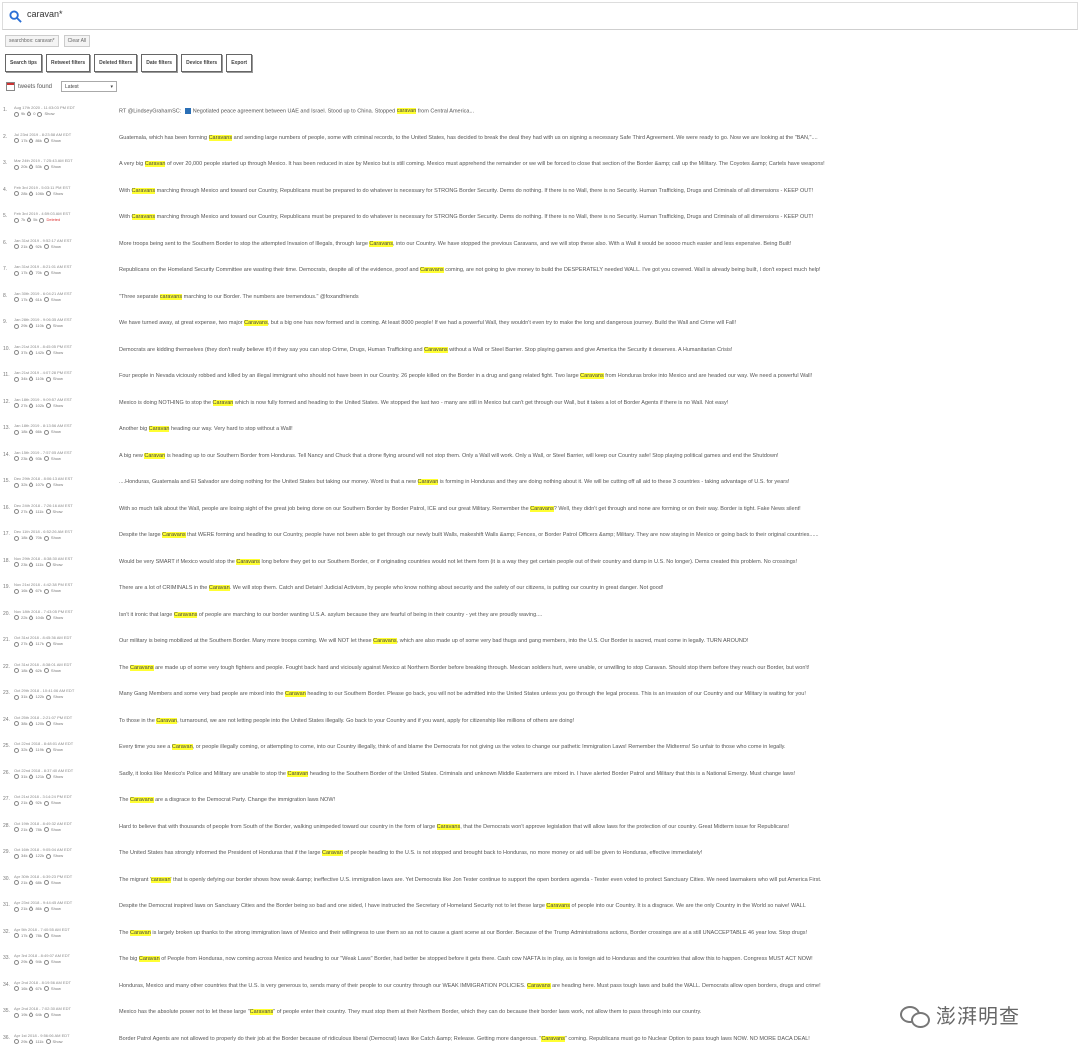  I want to click on tweet-date-link: Jan 30th 2019 - 6:04:21 AM EST, so click(64, 293).